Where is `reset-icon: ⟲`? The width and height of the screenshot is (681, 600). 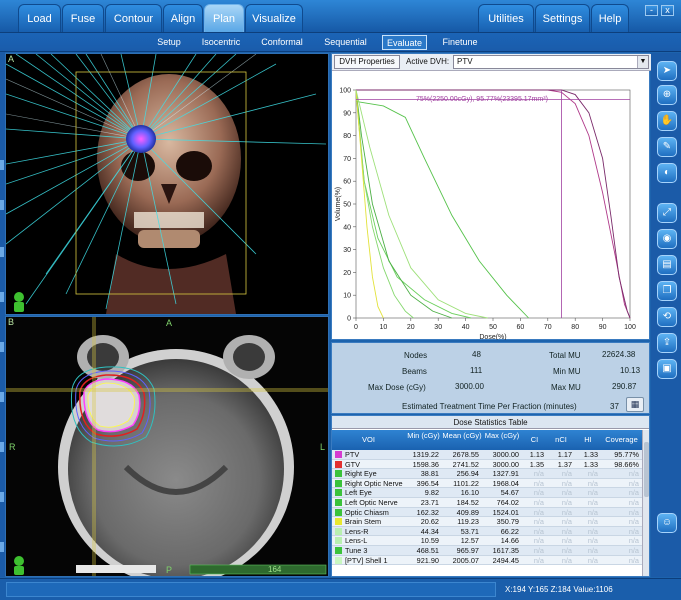
reset-icon: ⟲ is located at coordinates (667, 317).